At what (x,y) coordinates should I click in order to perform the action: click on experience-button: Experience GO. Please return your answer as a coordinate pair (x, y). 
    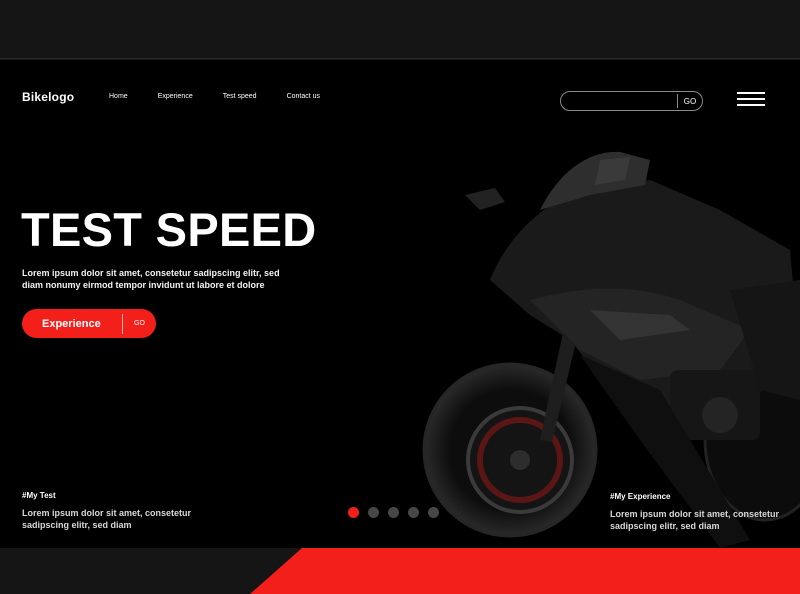
    Looking at the image, I should click on (89, 323).